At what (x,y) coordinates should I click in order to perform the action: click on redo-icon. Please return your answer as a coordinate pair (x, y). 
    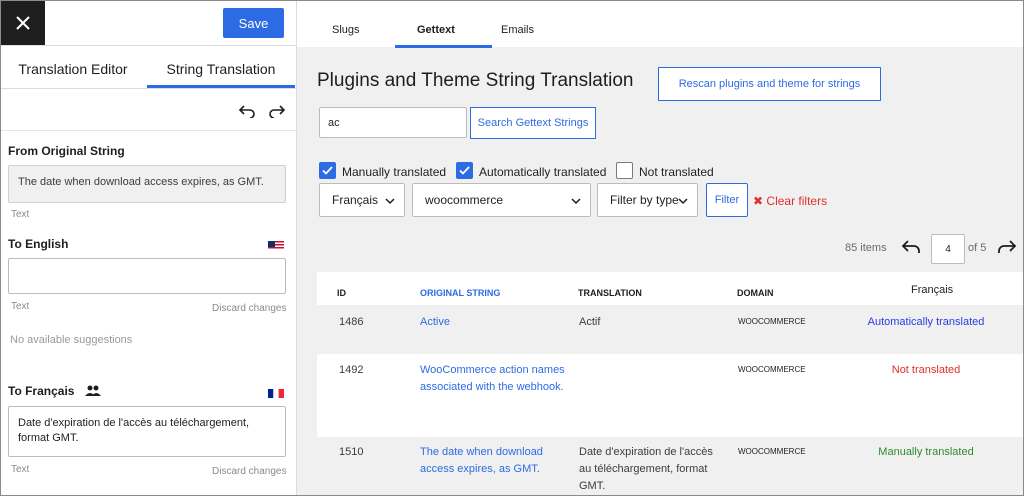
    Looking at the image, I should click on (277, 111).